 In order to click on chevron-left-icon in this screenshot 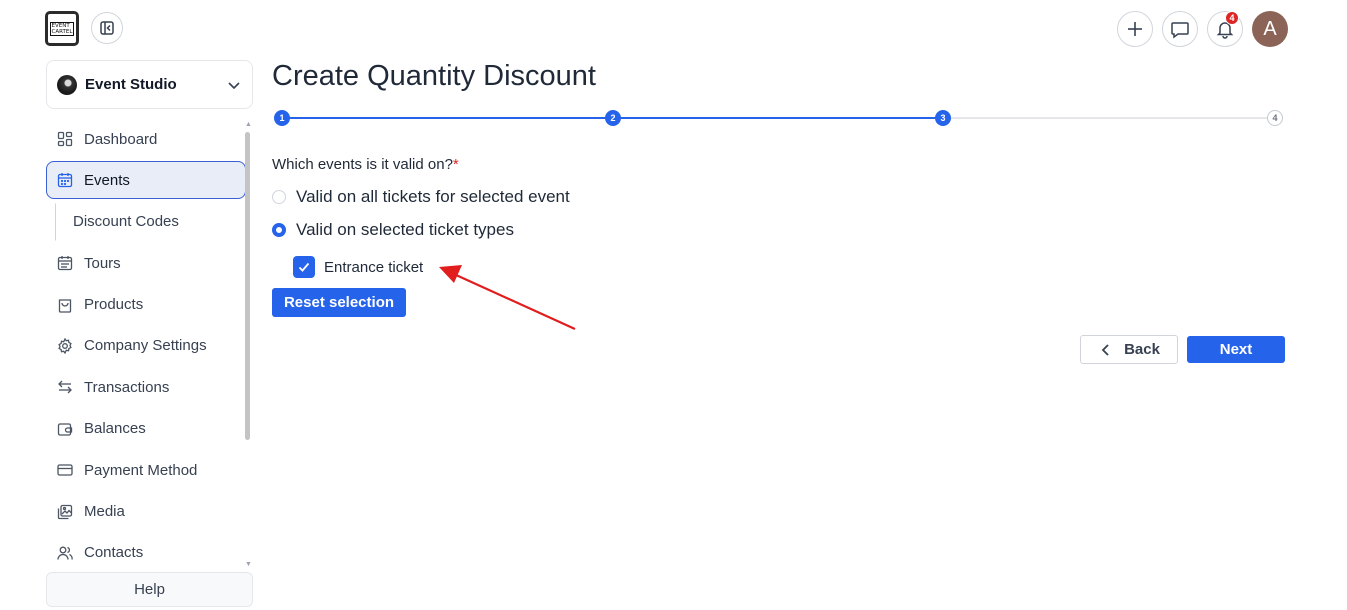, I will do `click(1105, 349)`.